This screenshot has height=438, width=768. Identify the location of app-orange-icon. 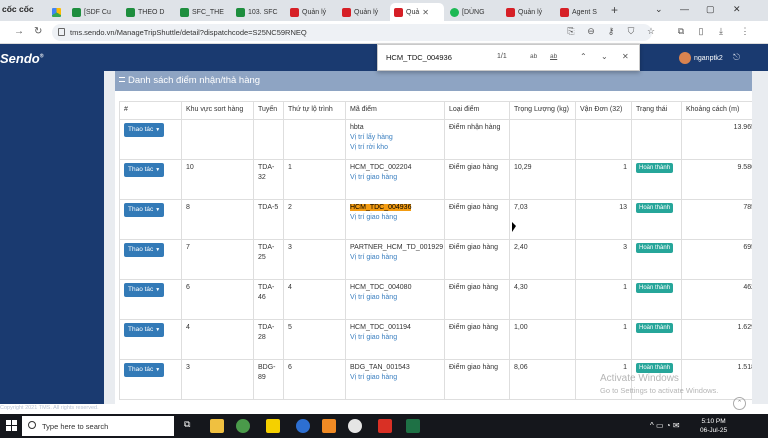
(329, 426).